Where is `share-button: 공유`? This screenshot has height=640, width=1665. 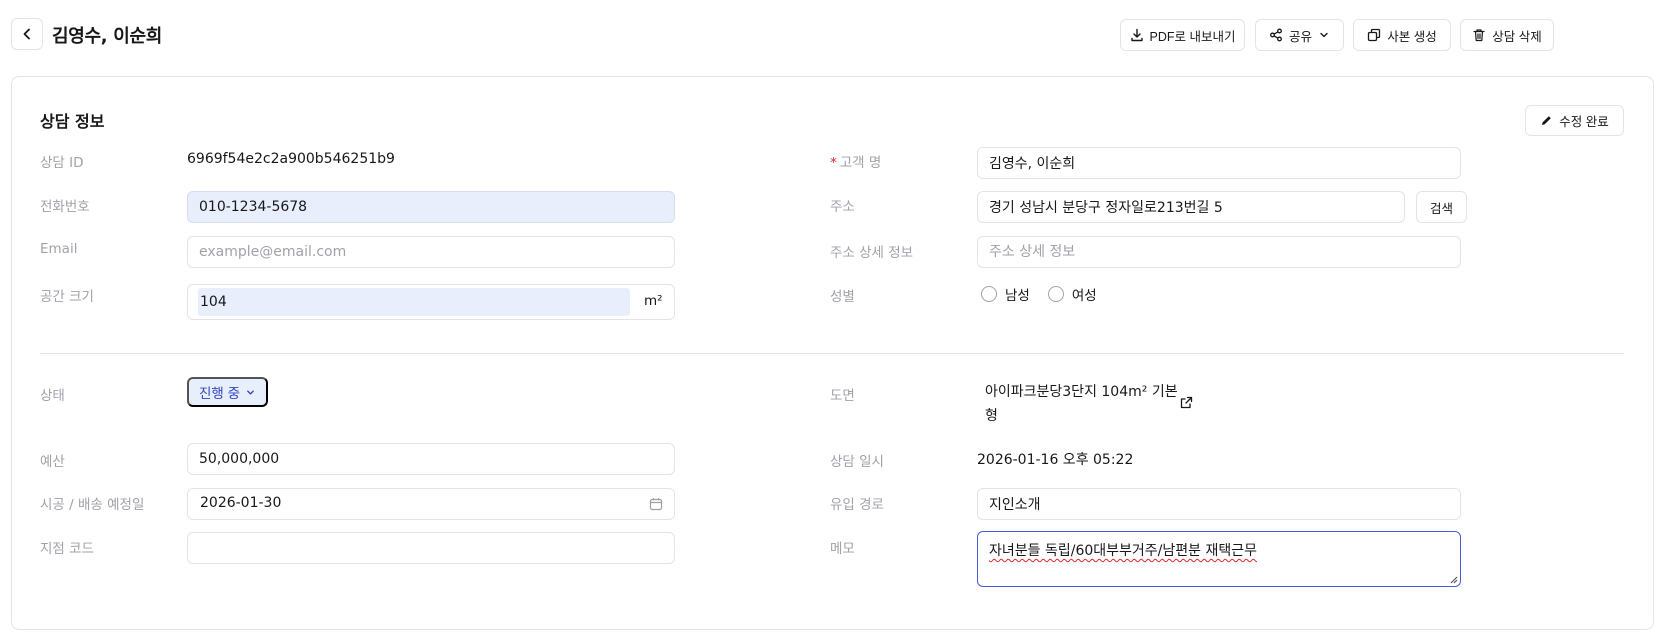
share-button: 공유 is located at coordinates (1299, 35).